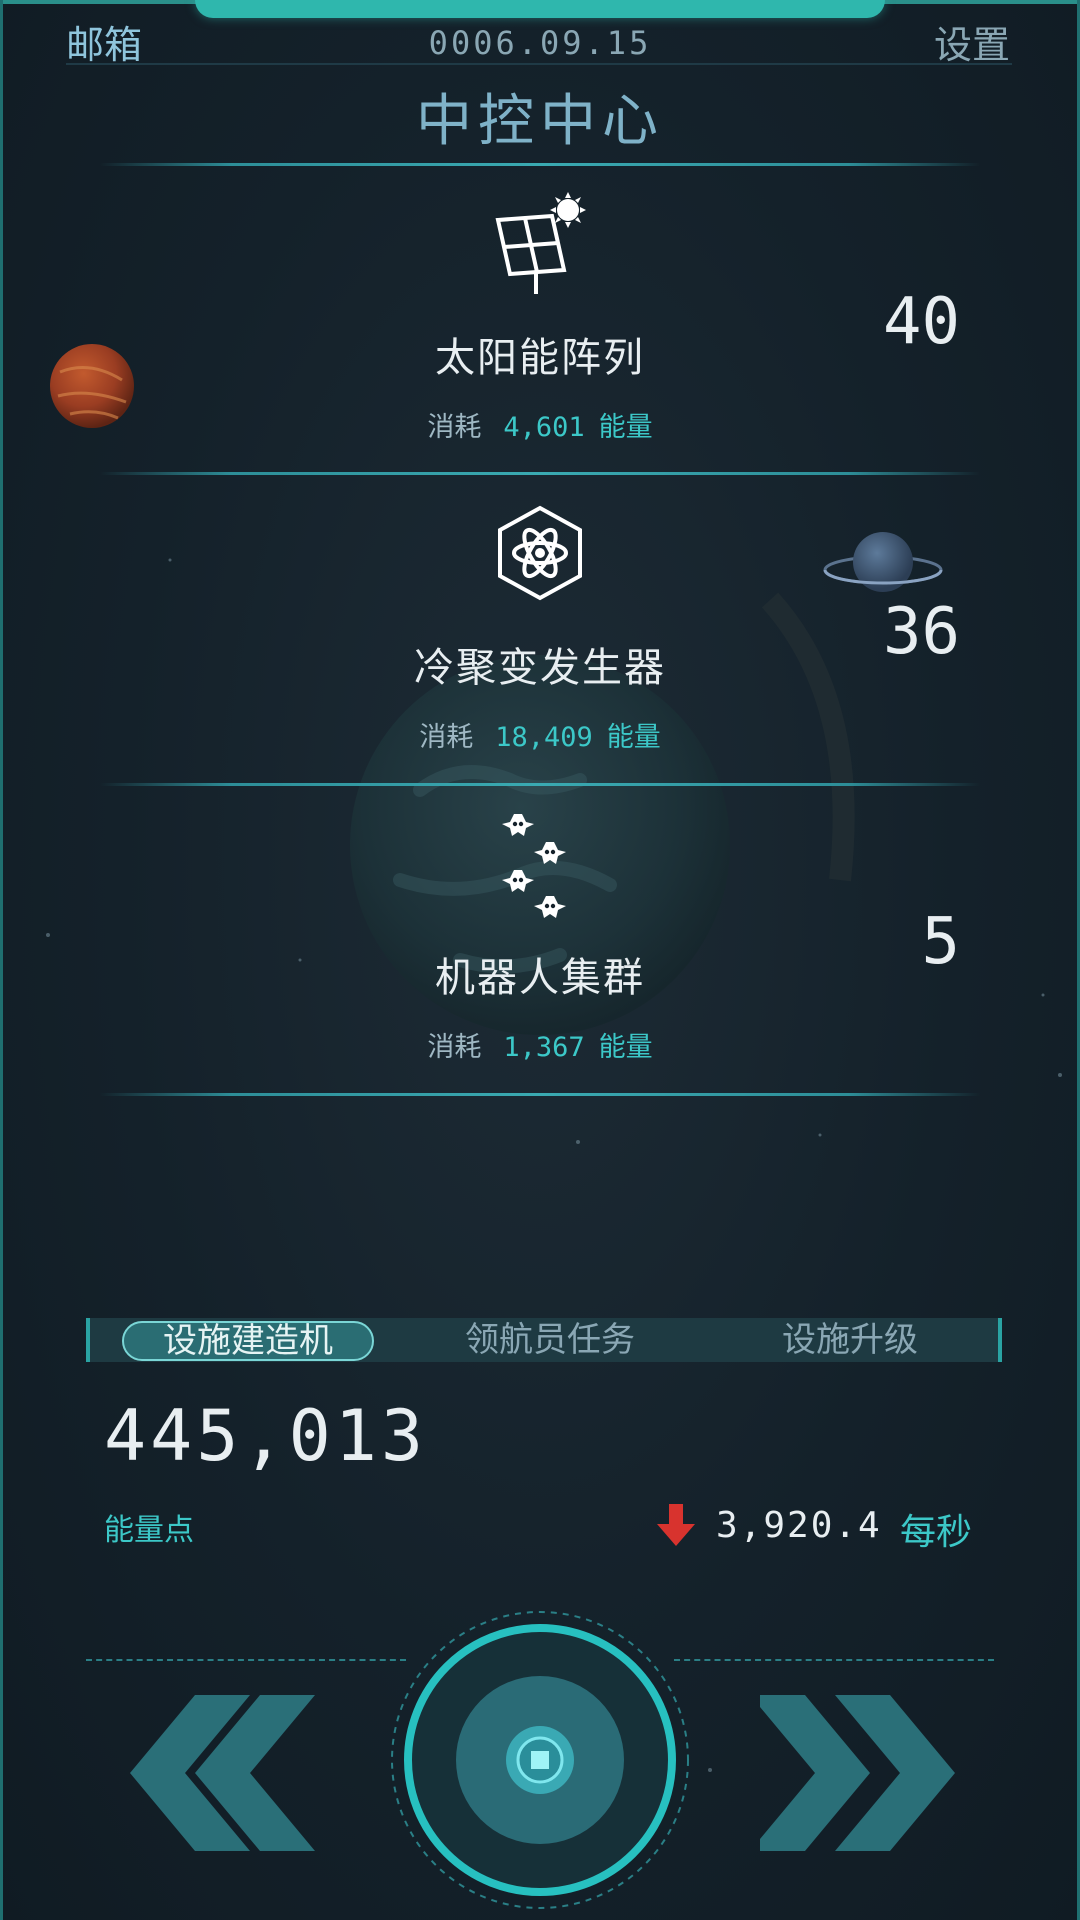  What do you see at coordinates (266, 1436) in the screenshot?
I see `energy-total: 445,013` at bounding box center [266, 1436].